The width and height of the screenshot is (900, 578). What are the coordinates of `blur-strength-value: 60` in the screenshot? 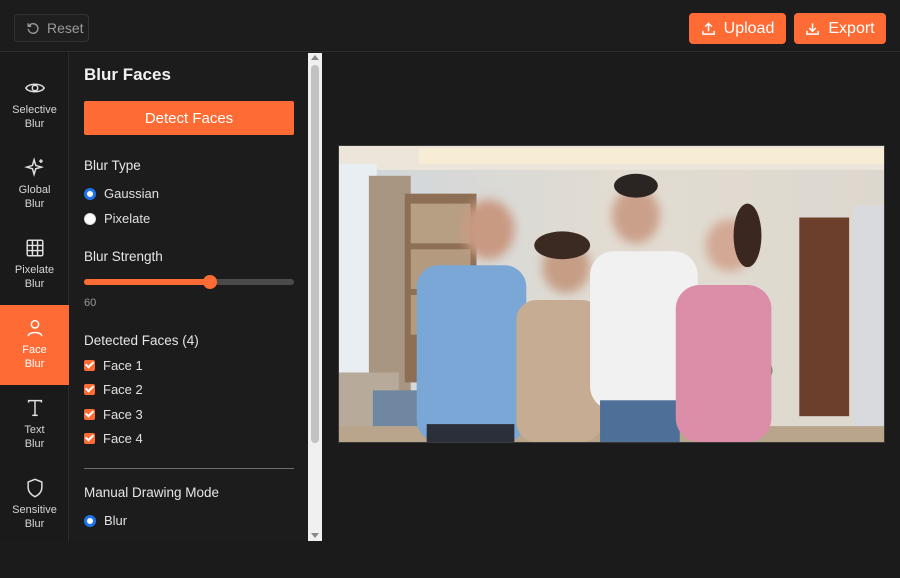 It's located at (90, 303).